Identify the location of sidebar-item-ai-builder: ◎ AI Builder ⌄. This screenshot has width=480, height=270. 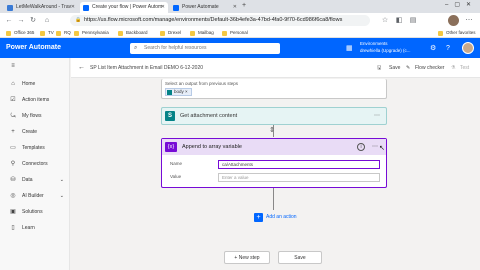
(35, 196).